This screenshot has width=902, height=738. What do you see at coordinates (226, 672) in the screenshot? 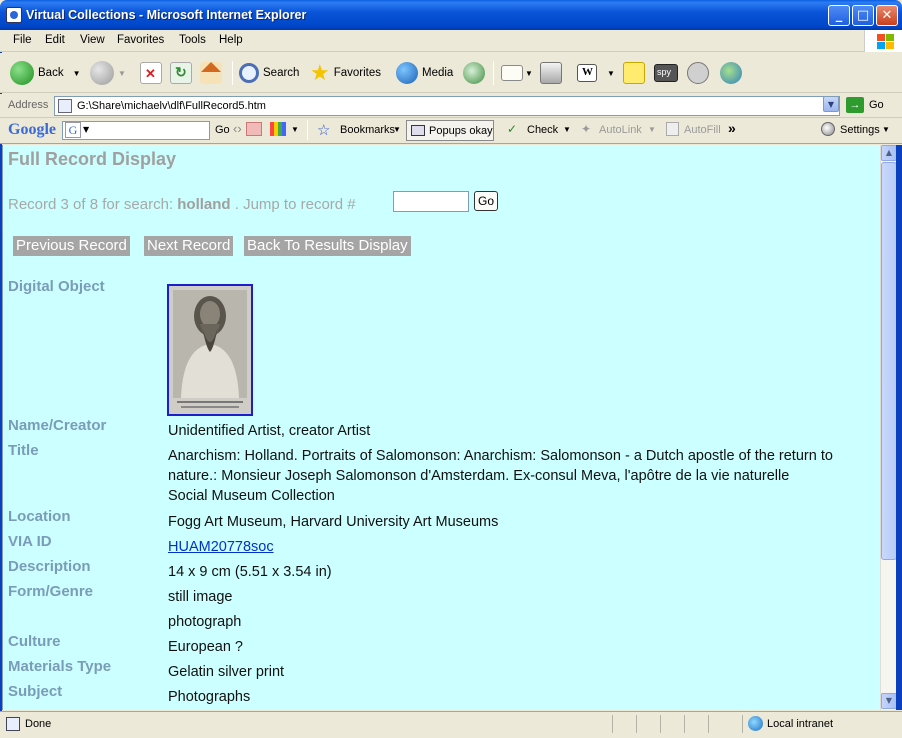
I see `materials-type-value: Gelatin silver print` at bounding box center [226, 672].